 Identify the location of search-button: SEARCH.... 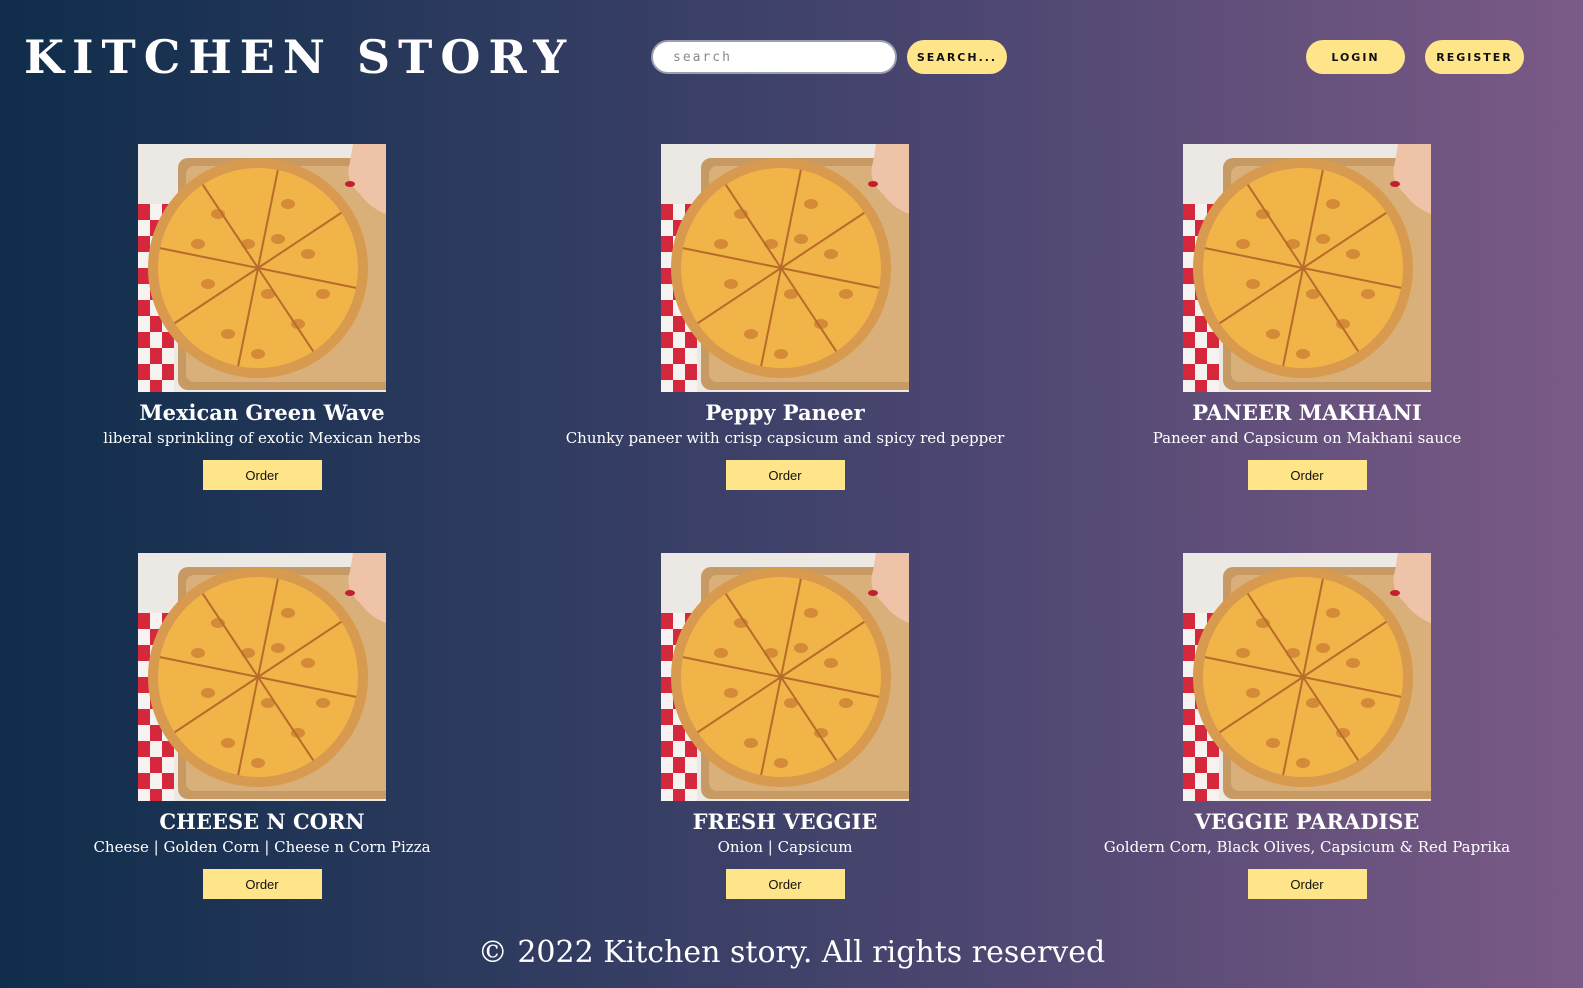
(957, 57).